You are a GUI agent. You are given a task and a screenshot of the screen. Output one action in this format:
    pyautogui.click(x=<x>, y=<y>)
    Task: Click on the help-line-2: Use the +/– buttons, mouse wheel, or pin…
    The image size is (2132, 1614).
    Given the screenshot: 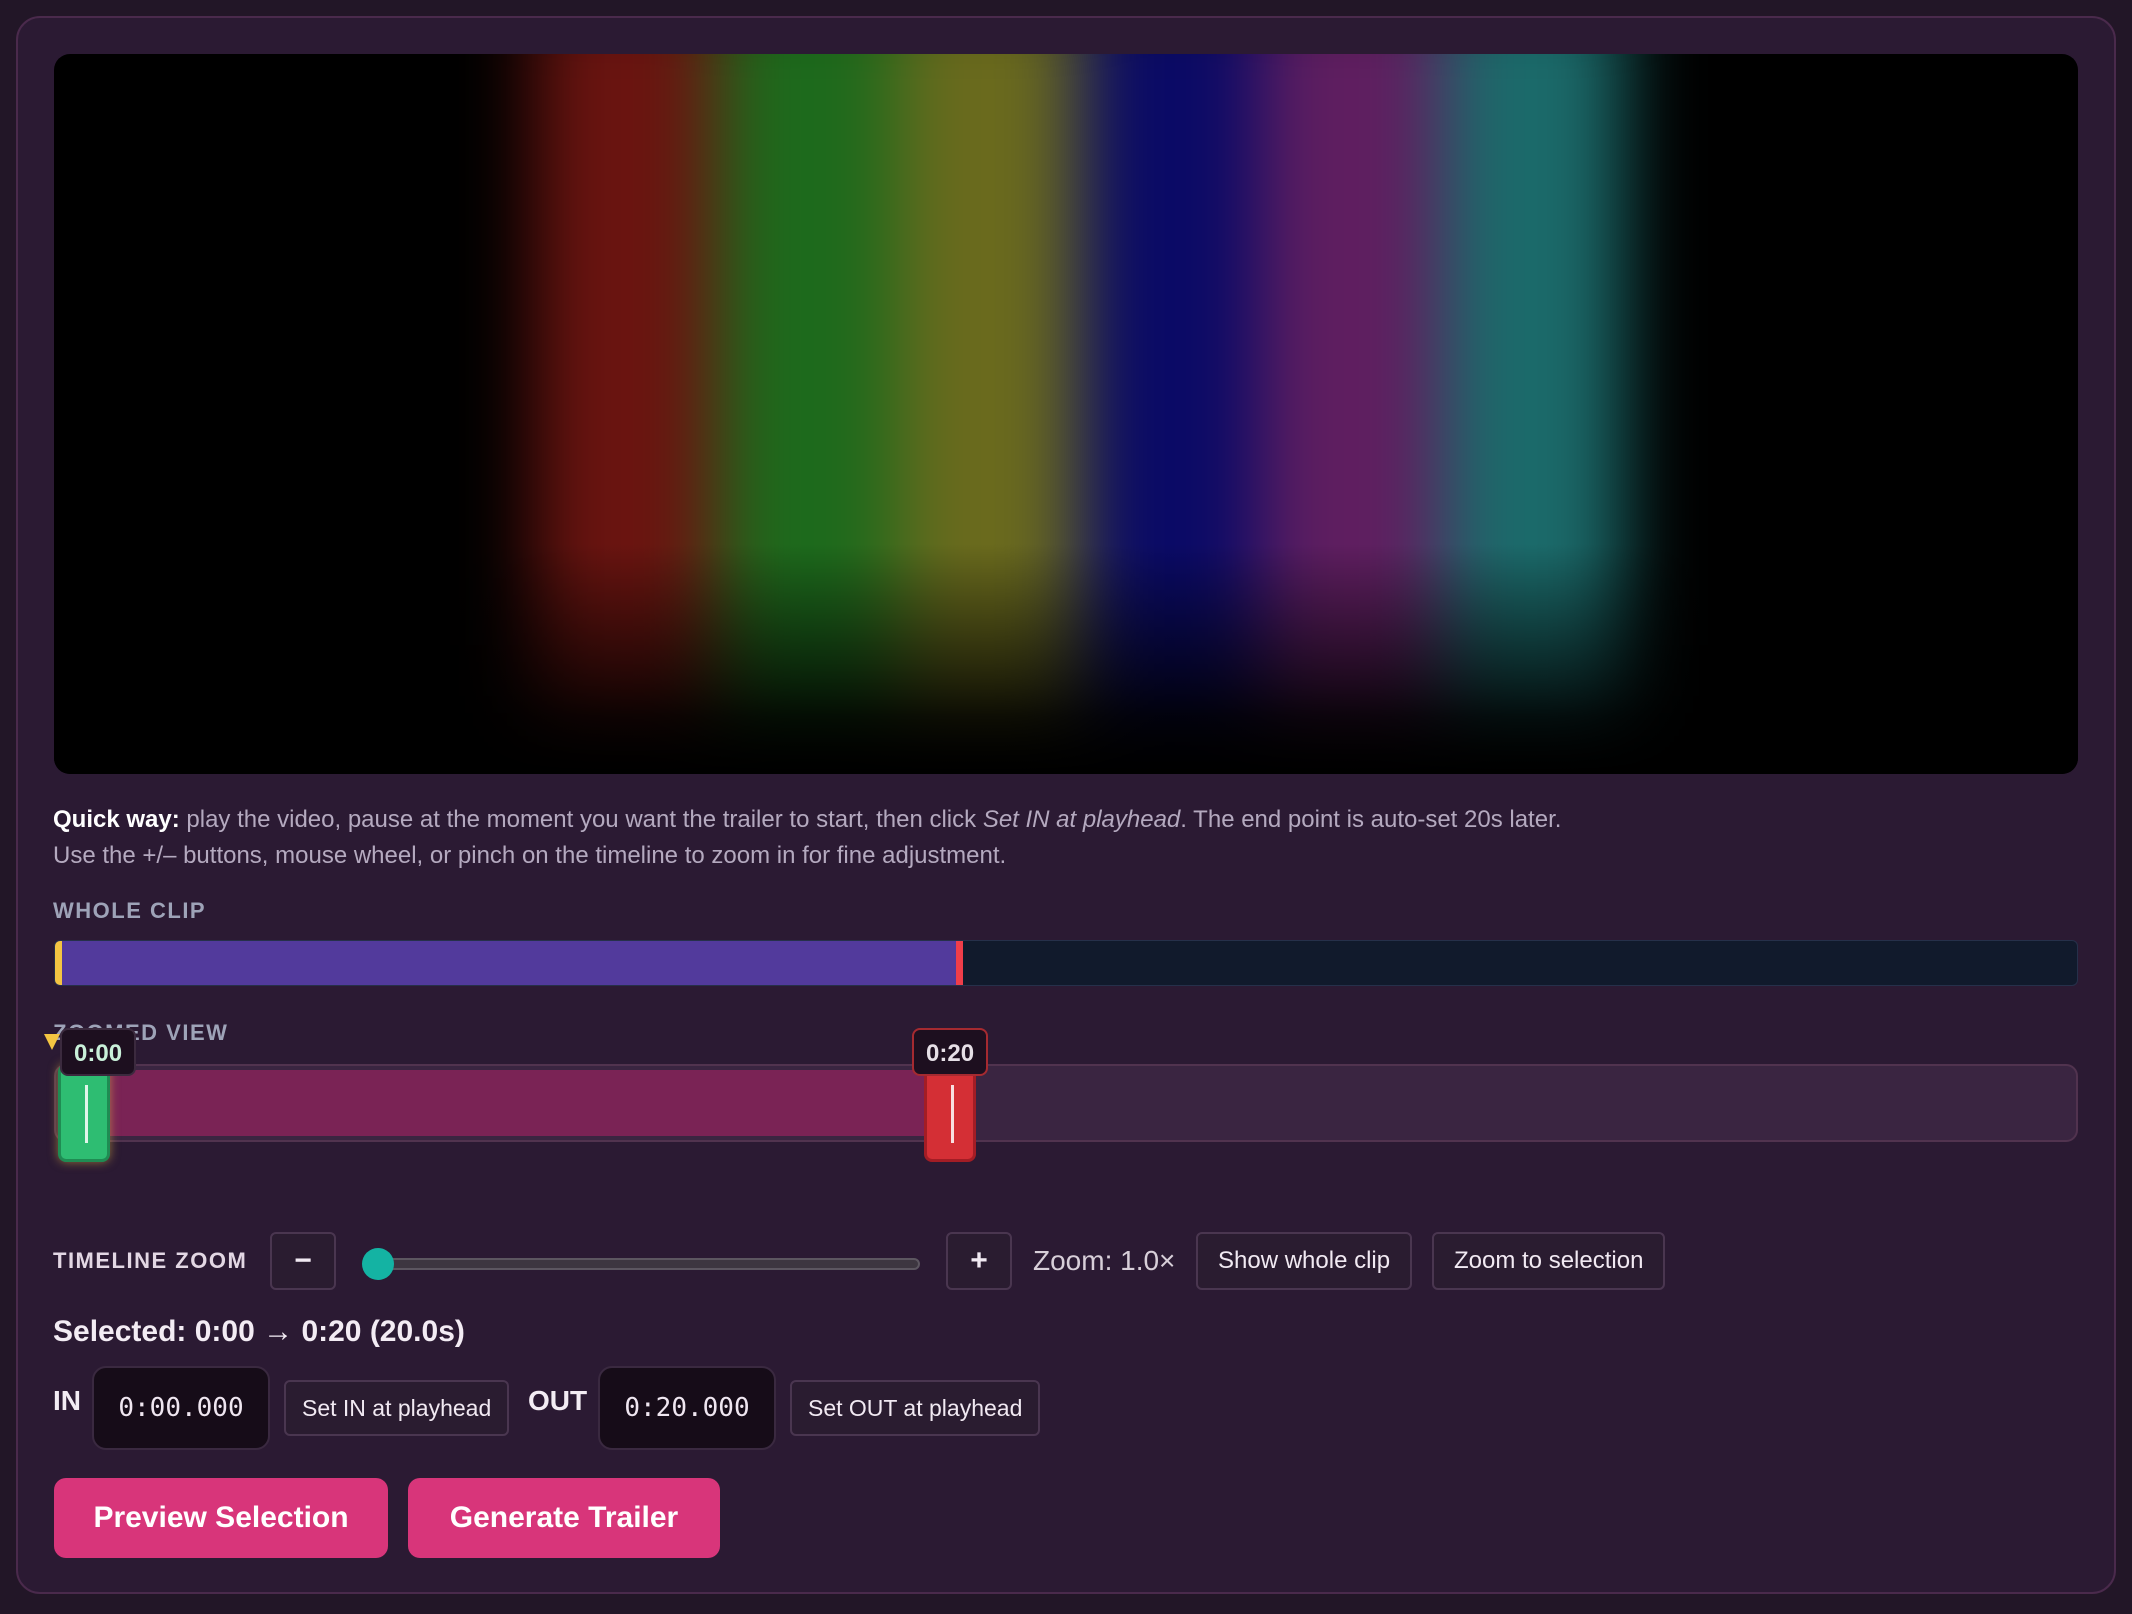 What is the action you would take?
    pyautogui.click(x=530, y=855)
    